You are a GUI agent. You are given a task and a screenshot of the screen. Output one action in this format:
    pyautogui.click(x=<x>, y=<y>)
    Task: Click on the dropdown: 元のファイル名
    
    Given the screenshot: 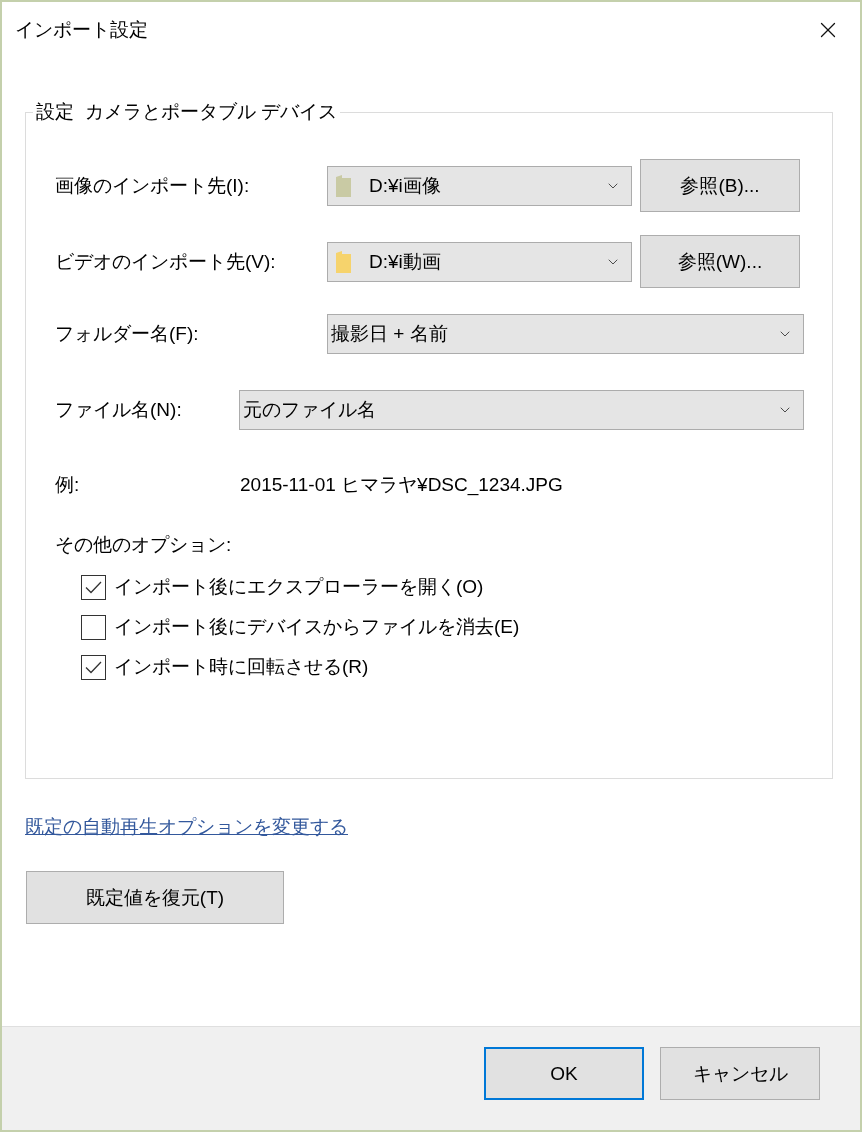 What is the action you would take?
    pyautogui.click(x=521, y=409)
    